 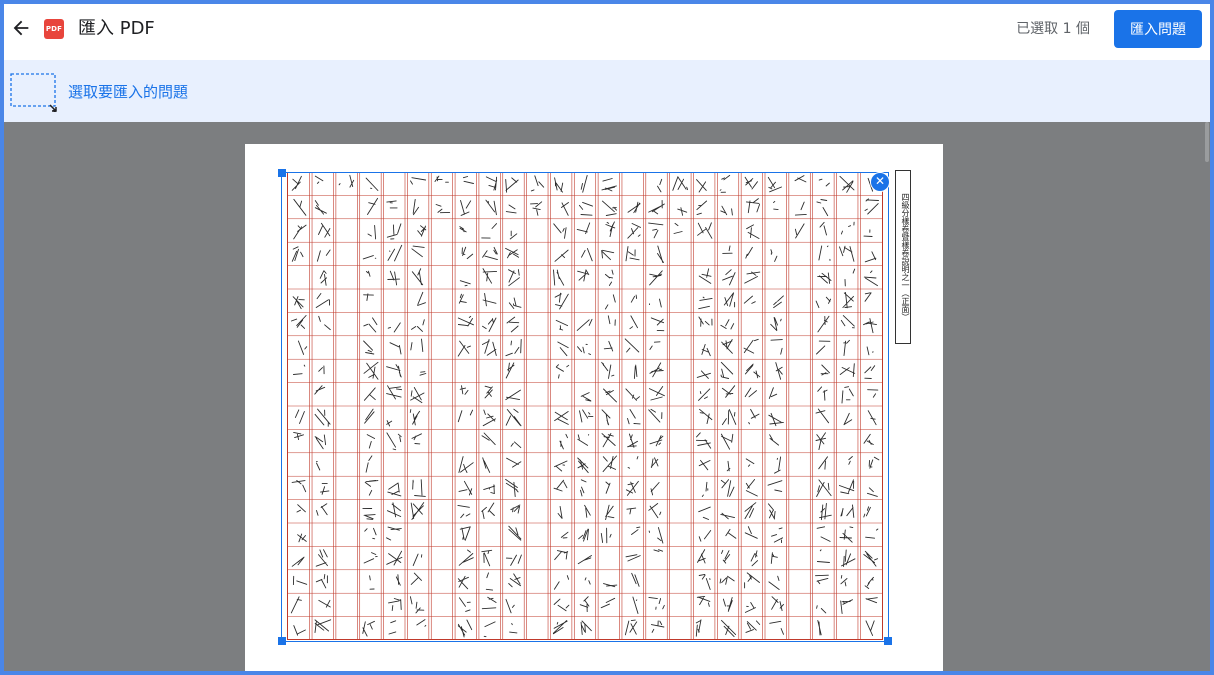 What do you see at coordinates (54, 29) in the screenshot?
I see `pdf-file-icon: PDF` at bounding box center [54, 29].